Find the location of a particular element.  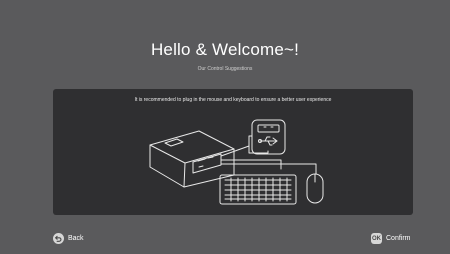

page-subtitle: Our Control Suggestions is located at coordinates (225, 69).